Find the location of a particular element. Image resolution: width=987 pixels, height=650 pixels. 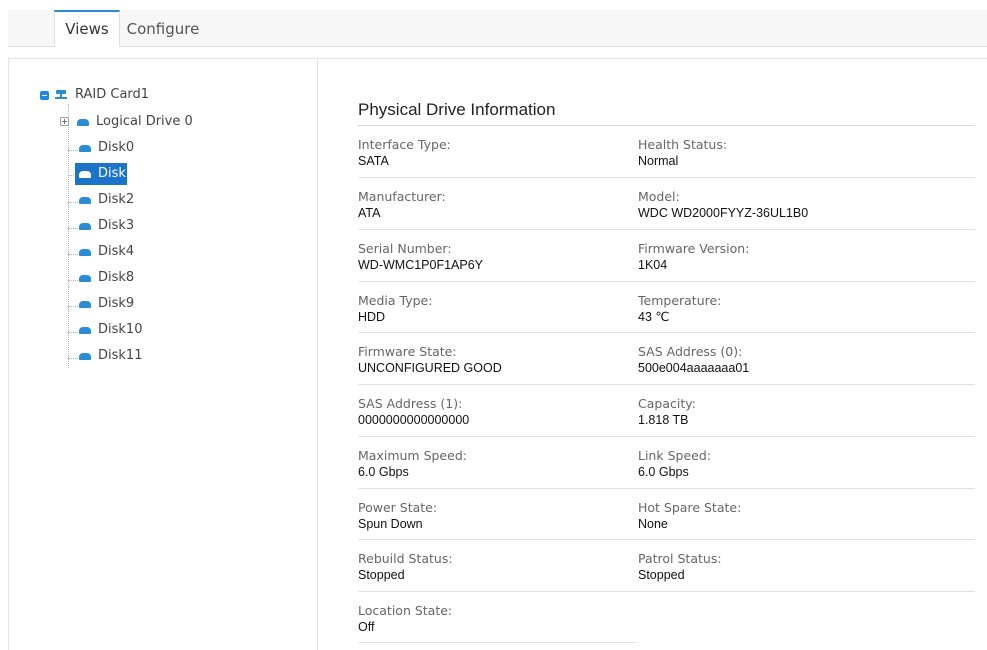

tree-node-disk: Disk0 is located at coordinates (139, 149).